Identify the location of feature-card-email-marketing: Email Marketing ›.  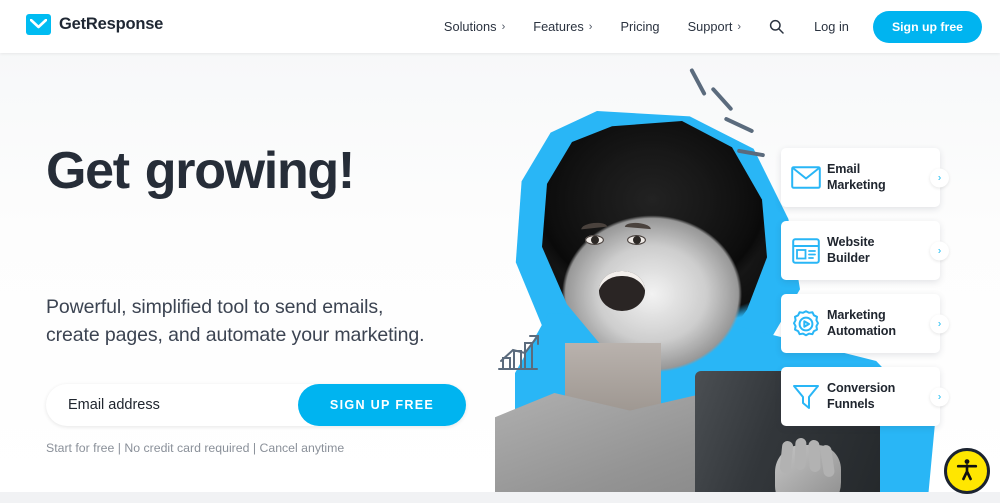
(865, 177).